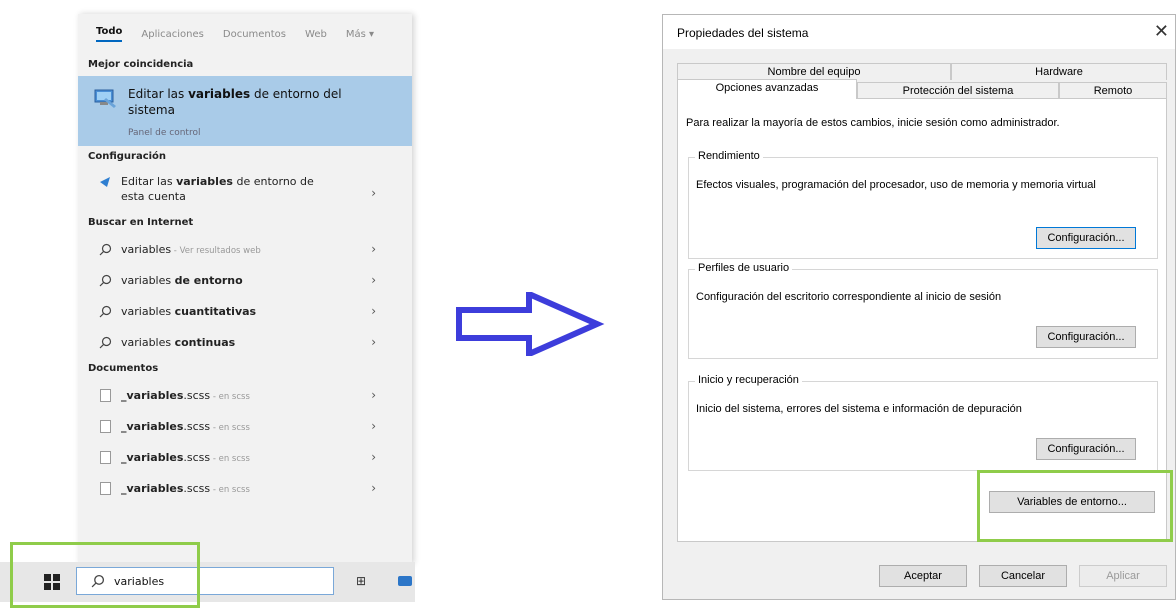  What do you see at coordinates (360, 34) in the screenshot?
I see `tab-more: Más ▾` at bounding box center [360, 34].